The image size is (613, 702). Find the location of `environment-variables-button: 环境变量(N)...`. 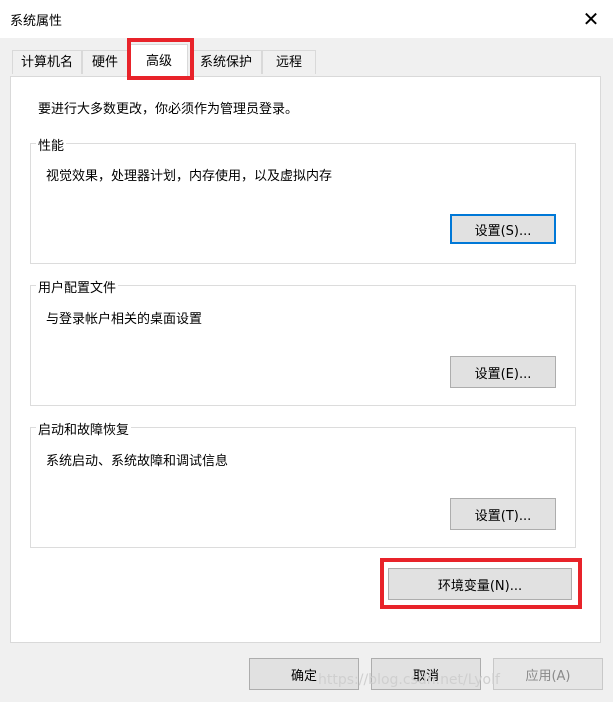

environment-variables-button: 环境变量(N)... is located at coordinates (480, 584).